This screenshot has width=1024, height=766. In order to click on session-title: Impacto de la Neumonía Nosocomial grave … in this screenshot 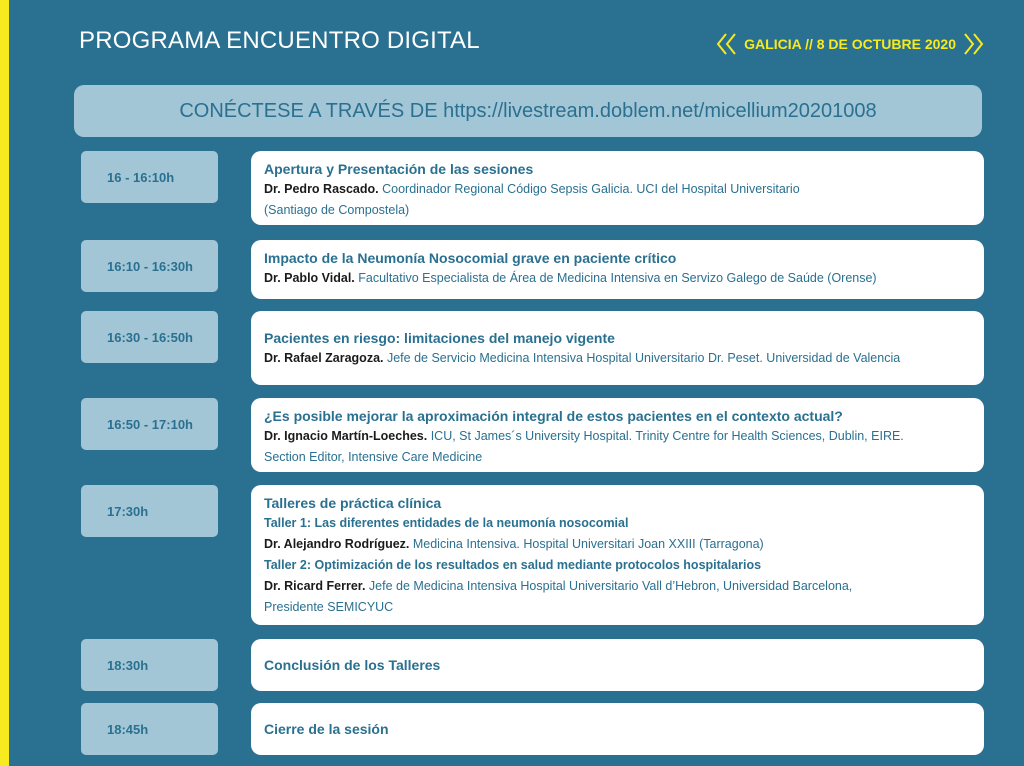, I will do `click(470, 258)`.